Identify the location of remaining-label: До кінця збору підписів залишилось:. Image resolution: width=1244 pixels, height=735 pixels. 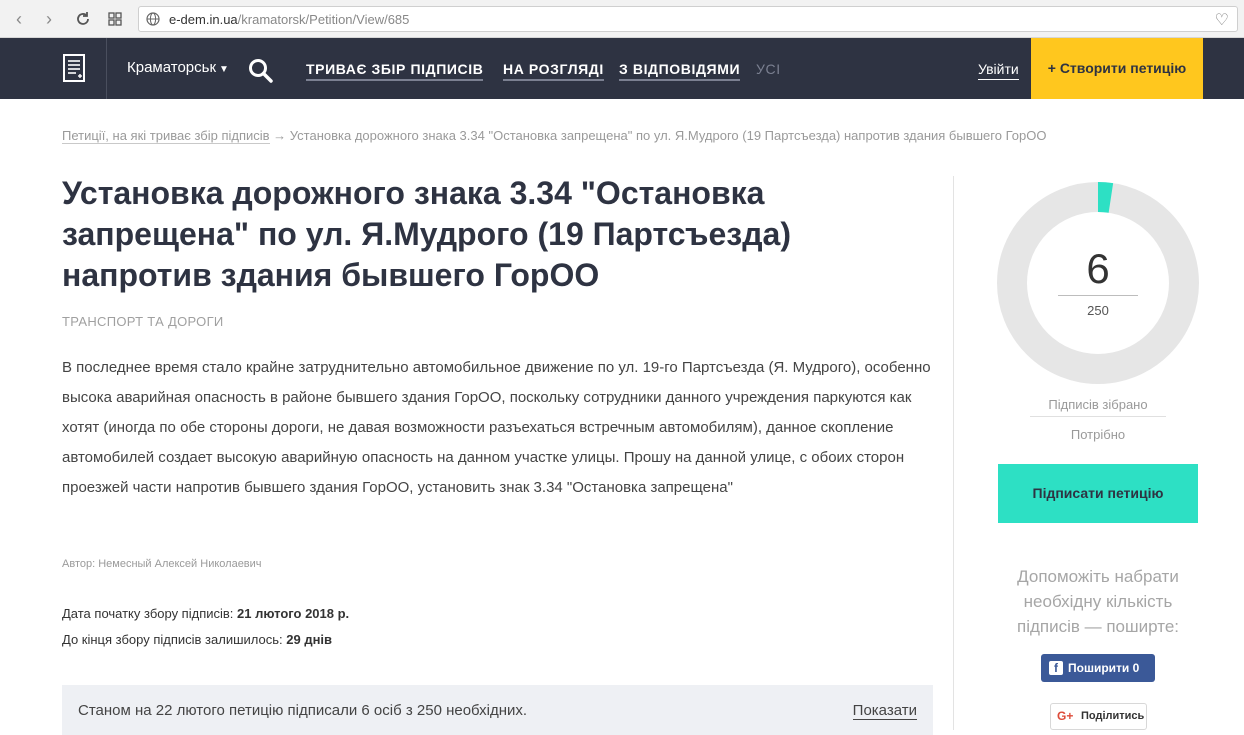
(174, 639).